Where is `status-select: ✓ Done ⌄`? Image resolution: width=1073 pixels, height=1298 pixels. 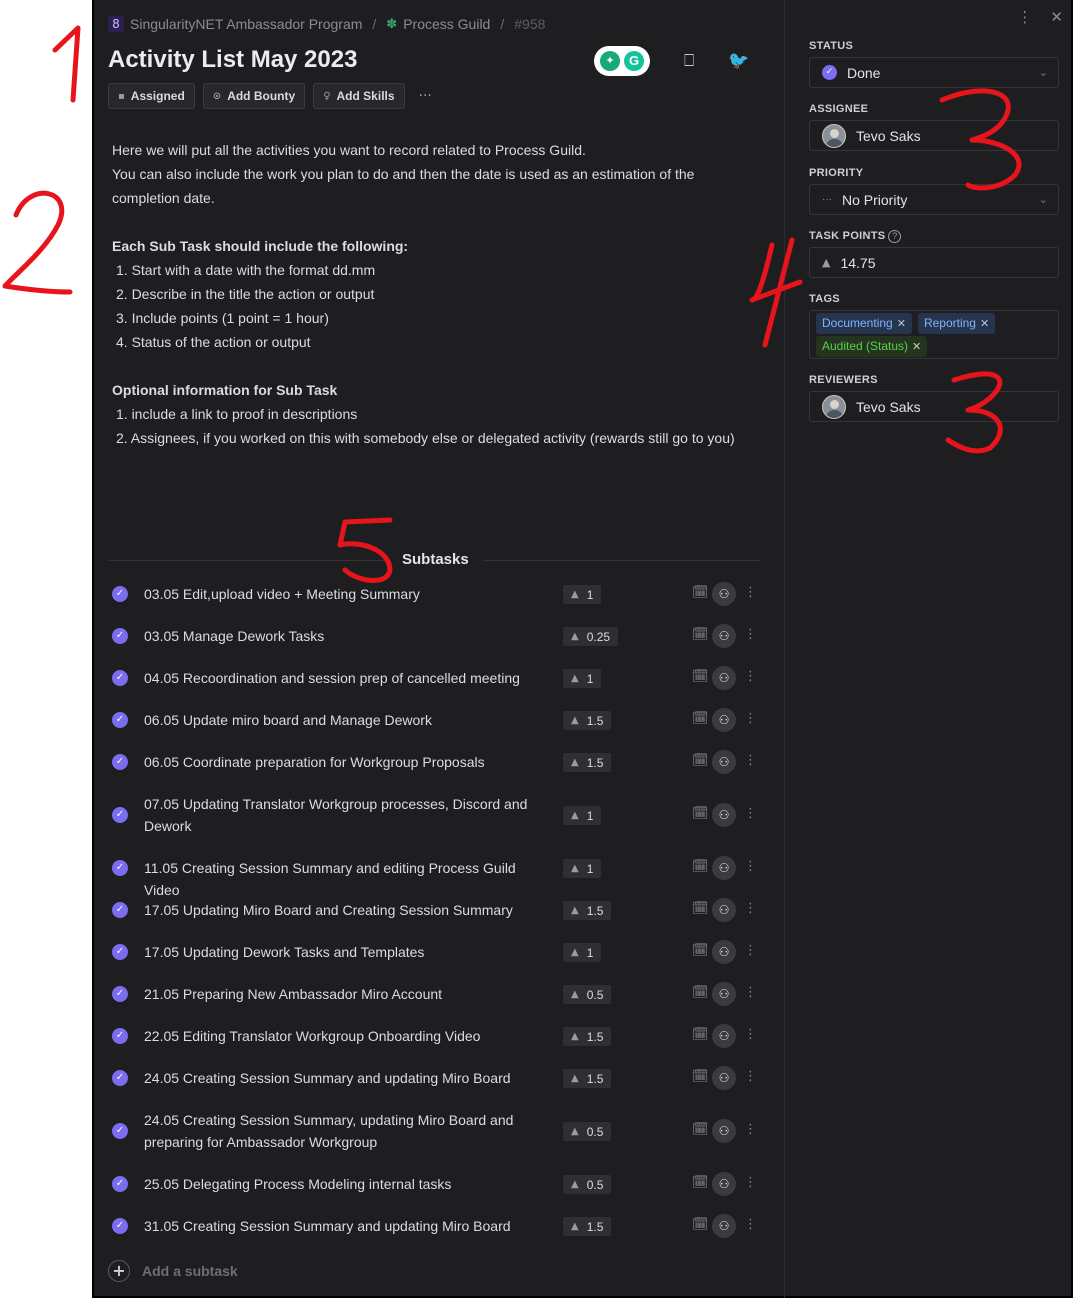
status-select: ✓ Done ⌄ is located at coordinates (934, 72).